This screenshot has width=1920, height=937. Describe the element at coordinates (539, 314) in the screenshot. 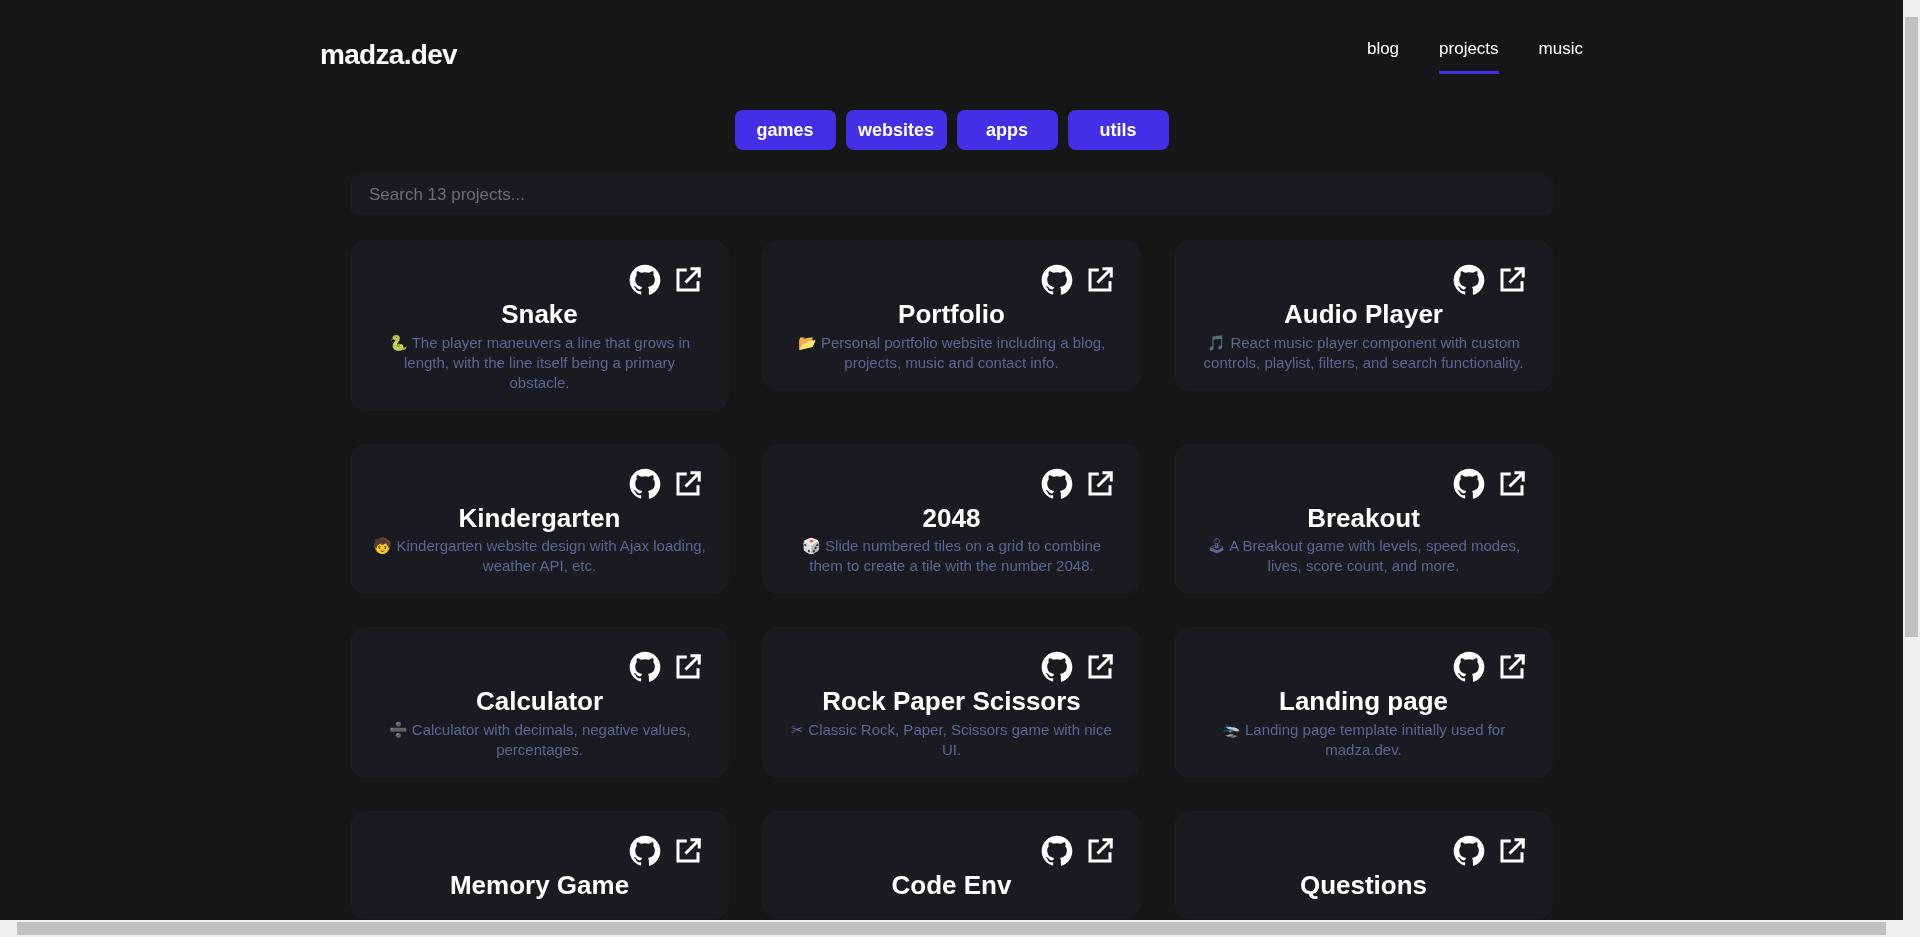

I see `project-title: Snake` at that location.